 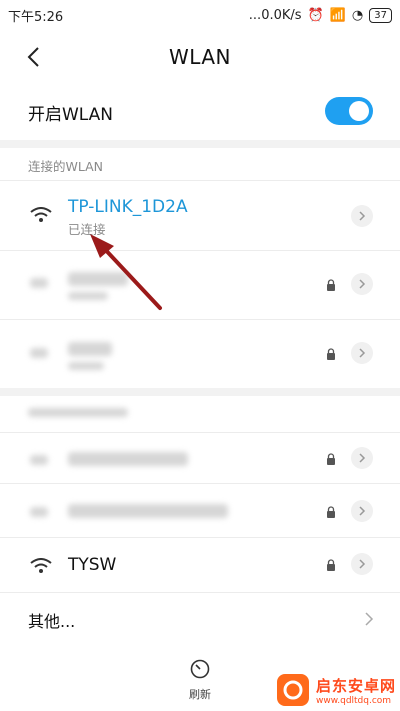 I want to click on status-time: 下午5:26, so click(x=36, y=17).